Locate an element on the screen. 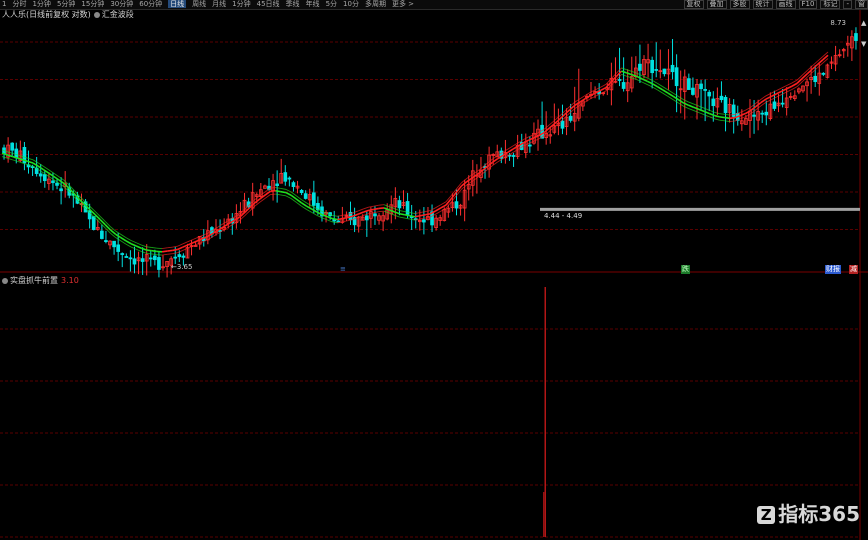  brand-watermark: Z 指标365 is located at coordinates (808, 512).